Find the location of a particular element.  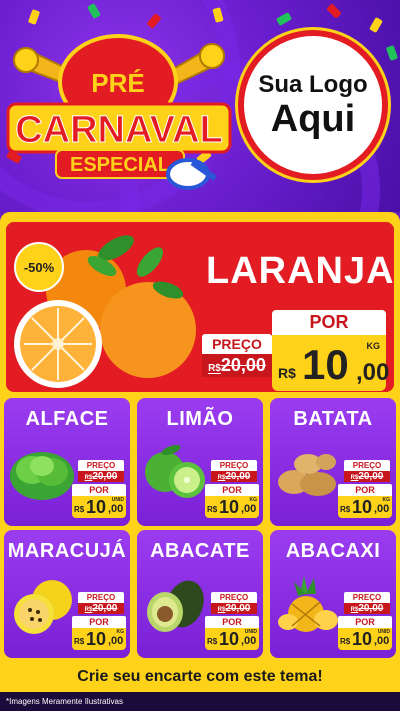

potato-image is located at coordinates (307, 475).